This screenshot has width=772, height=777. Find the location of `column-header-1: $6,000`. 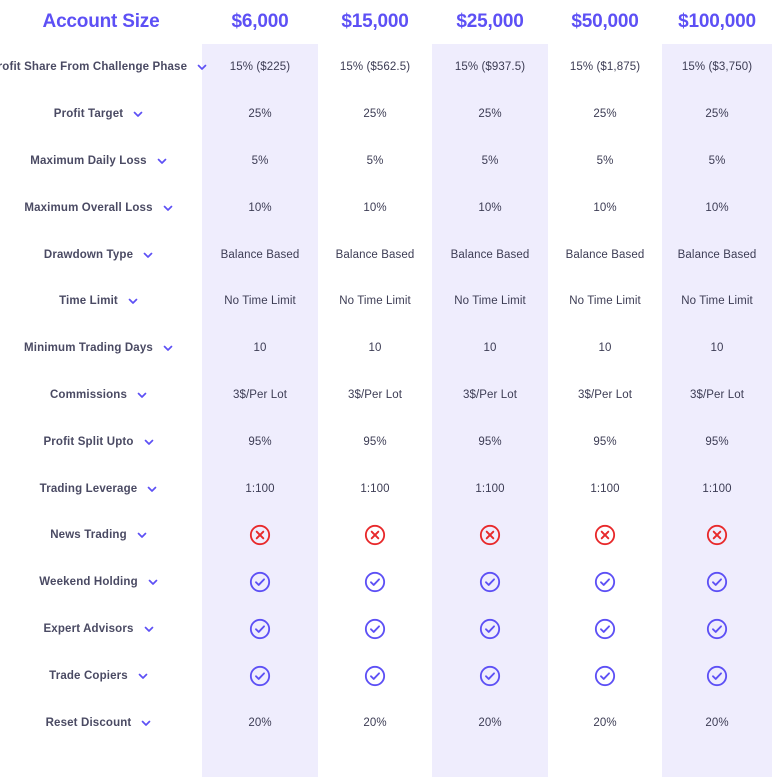

column-header-1: $6,000 is located at coordinates (260, 21).